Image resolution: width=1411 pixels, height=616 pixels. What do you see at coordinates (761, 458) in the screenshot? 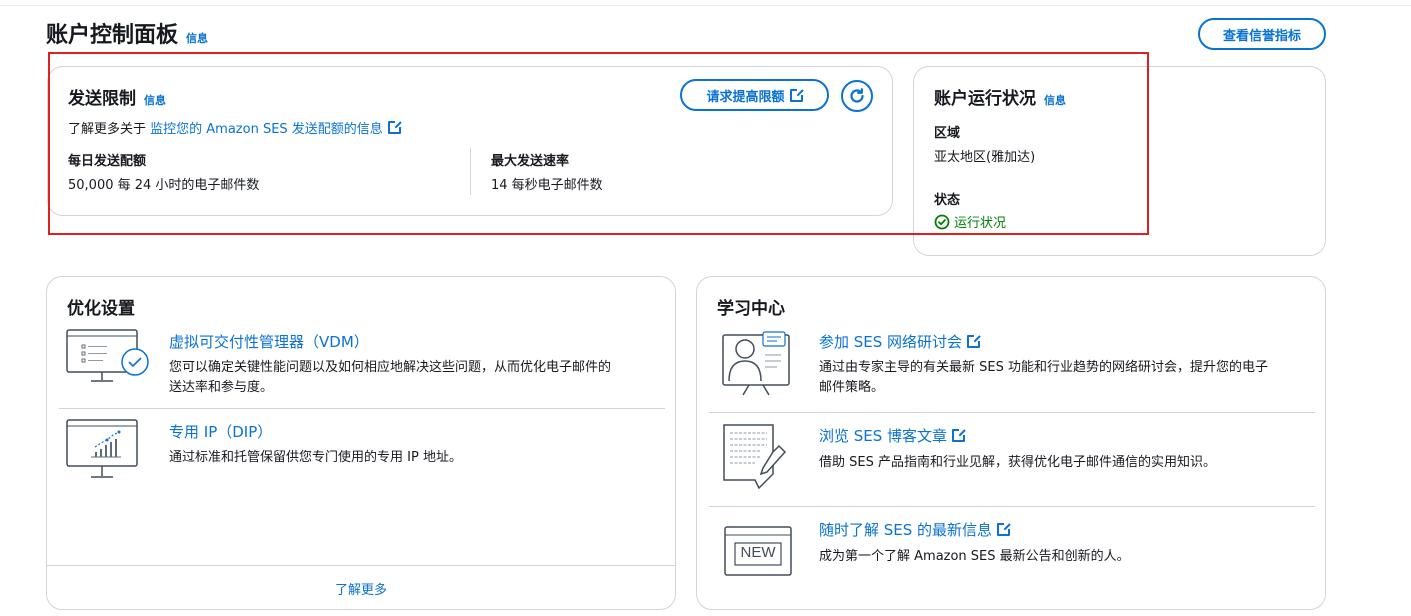
I see `blog-document-icon` at bounding box center [761, 458].